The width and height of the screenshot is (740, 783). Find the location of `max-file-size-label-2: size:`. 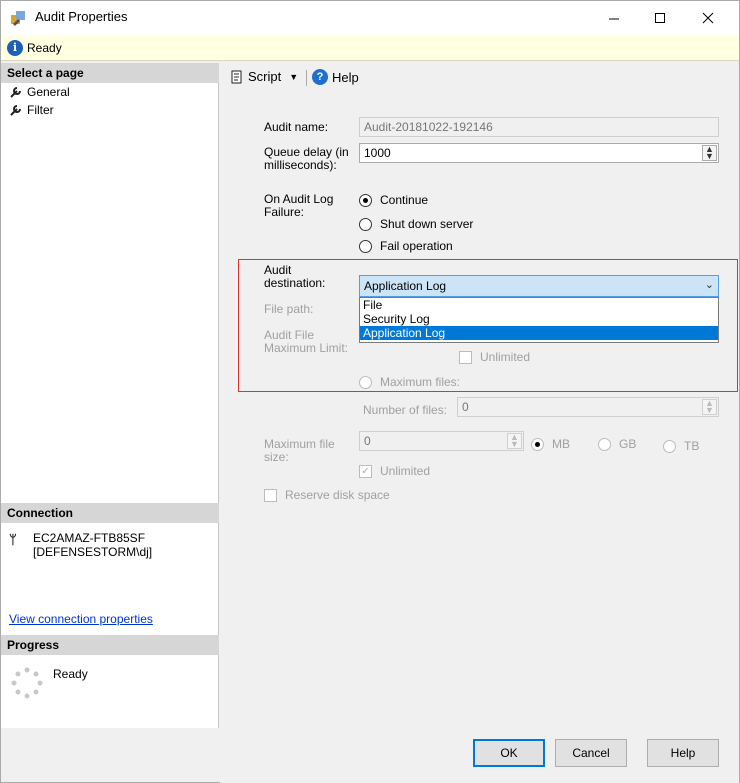

max-file-size-label-2: size: is located at coordinates (276, 457).